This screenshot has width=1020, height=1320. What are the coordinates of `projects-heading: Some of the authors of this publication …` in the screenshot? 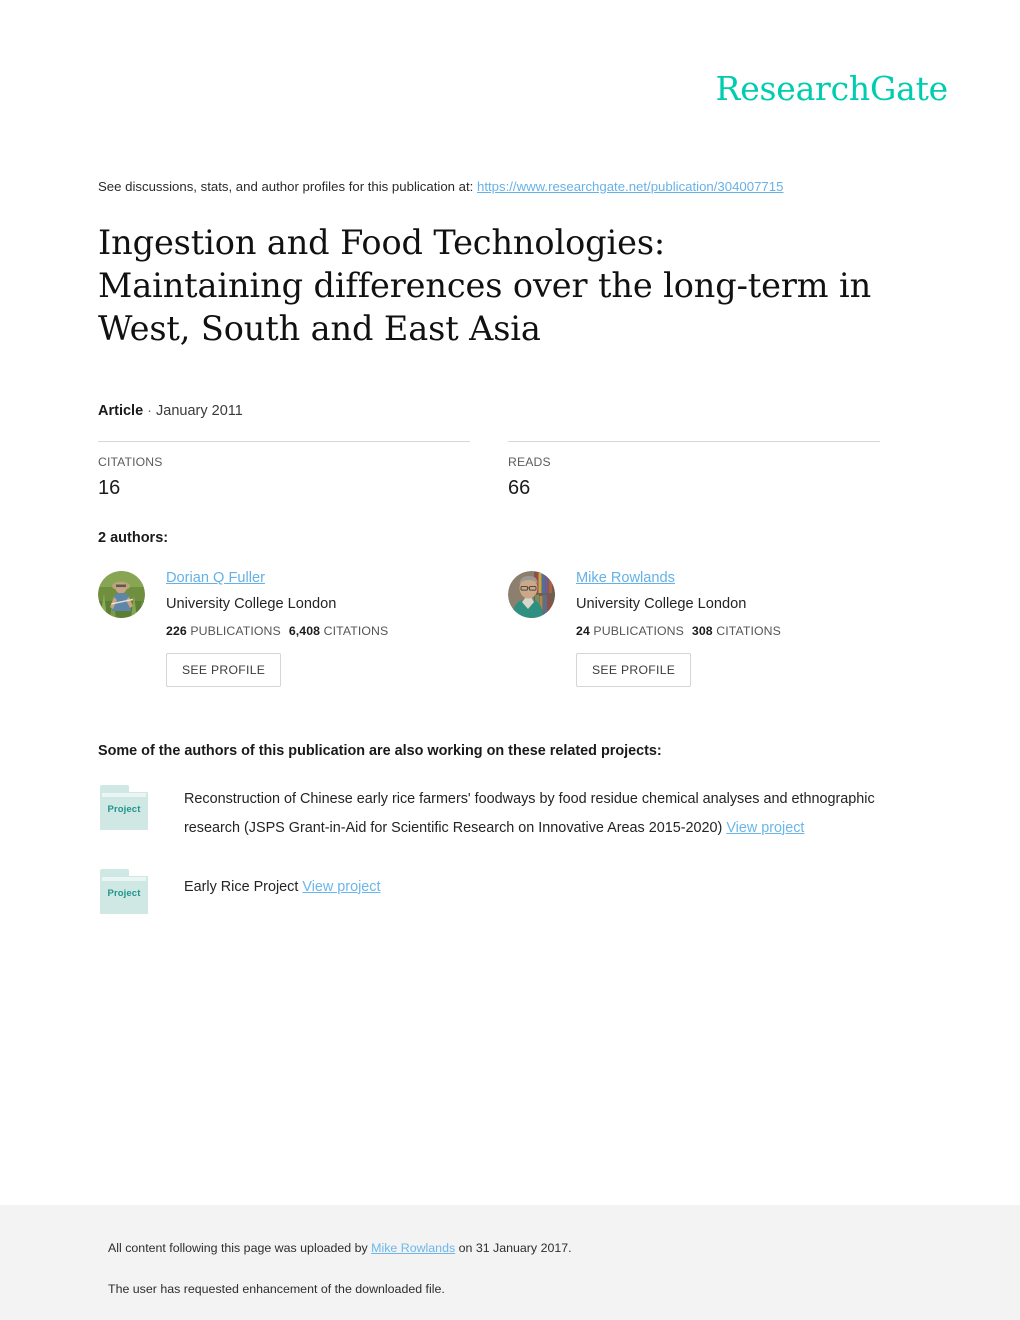 It's located at (380, 751).